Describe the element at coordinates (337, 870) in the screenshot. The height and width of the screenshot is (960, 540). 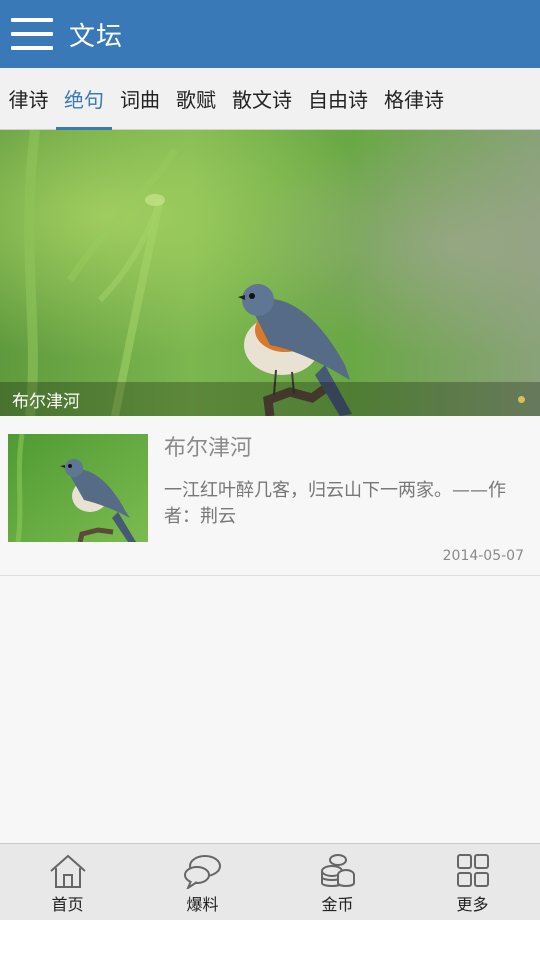
I see `coins-icon` at that location.